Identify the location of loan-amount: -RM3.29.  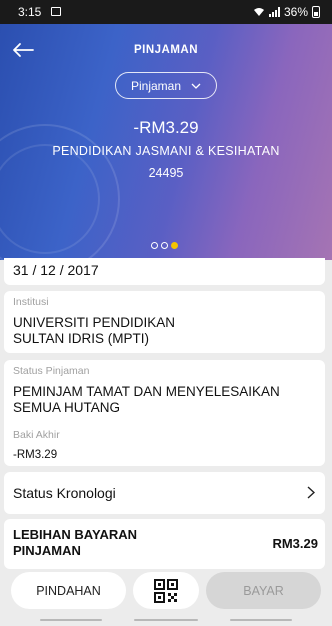
(166, 127).